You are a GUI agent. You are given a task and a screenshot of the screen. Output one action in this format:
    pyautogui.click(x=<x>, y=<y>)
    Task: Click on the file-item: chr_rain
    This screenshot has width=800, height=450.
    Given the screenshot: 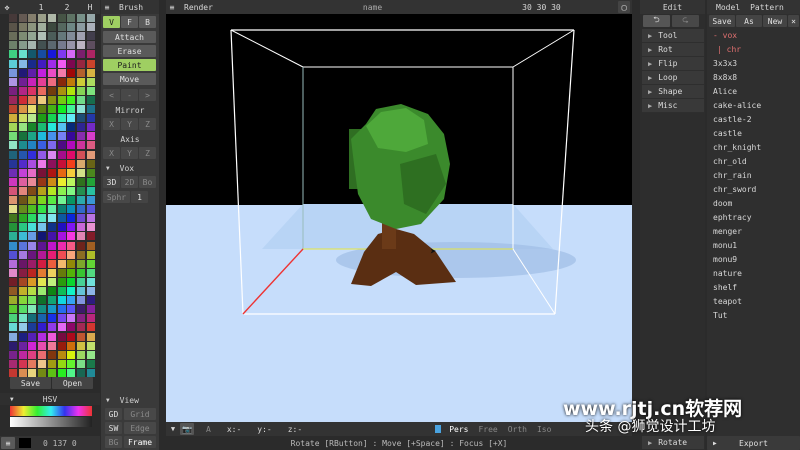 What is the action you would take?
    pyautogui.click(x=753, y=176)
    